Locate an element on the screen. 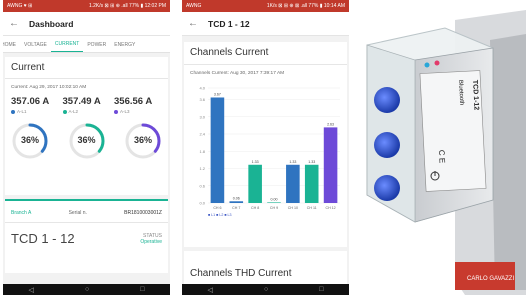 The height and width of the screenshot is (295, 526). led-red-icon is located at coordinates (437, 63).